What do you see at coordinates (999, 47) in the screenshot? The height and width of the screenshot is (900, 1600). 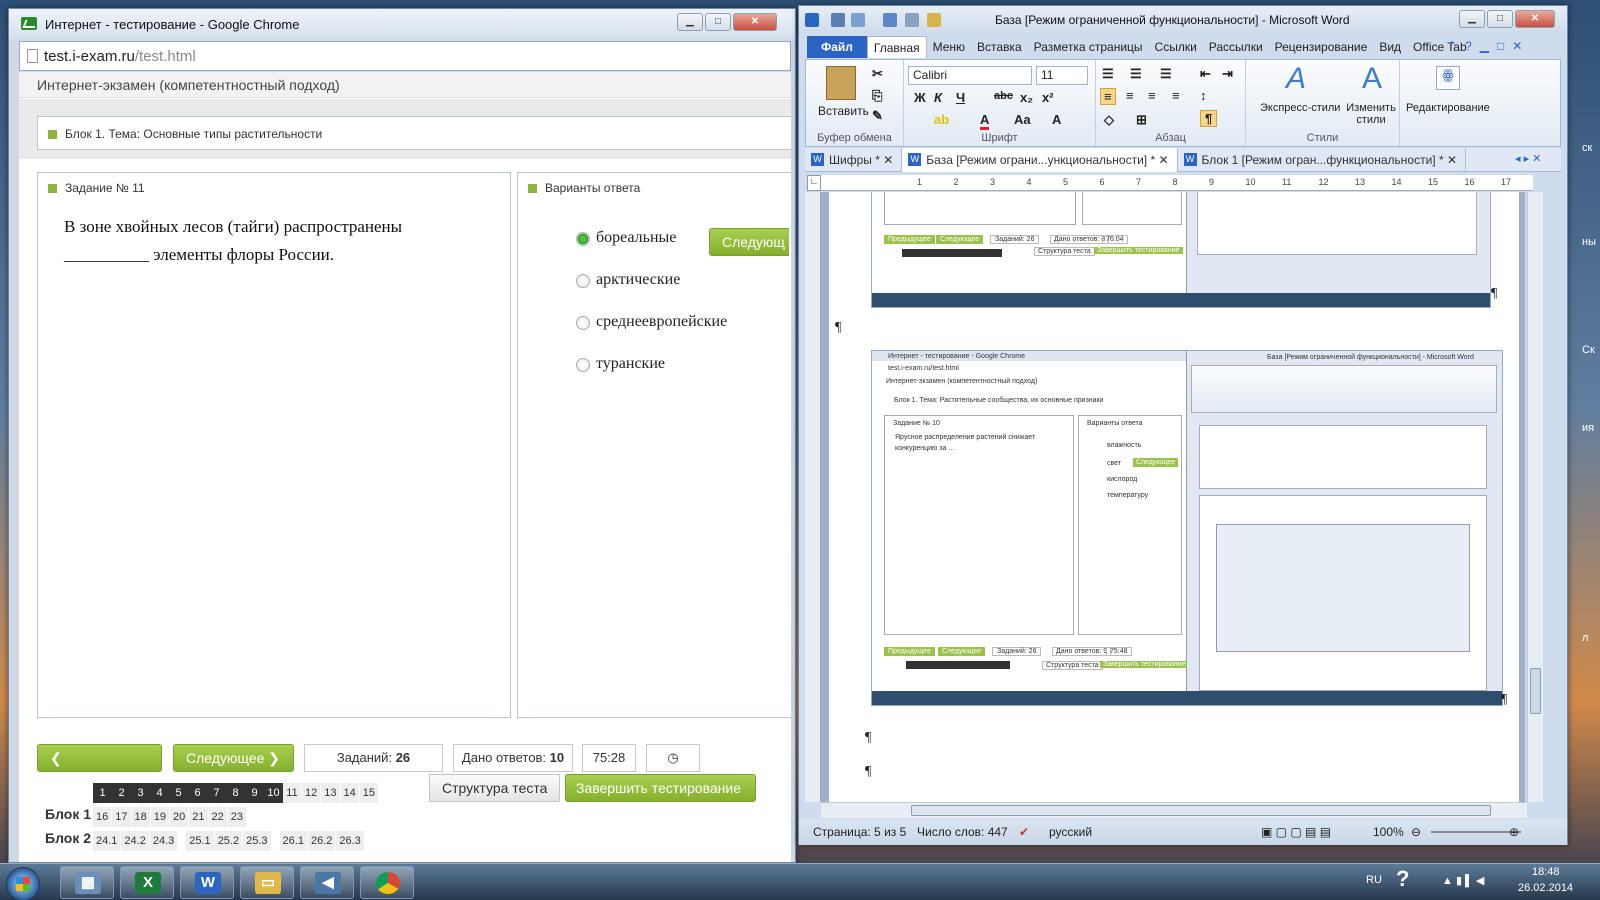 I see `ribbon-tab: Вставка` at bounding box center [999, 47].